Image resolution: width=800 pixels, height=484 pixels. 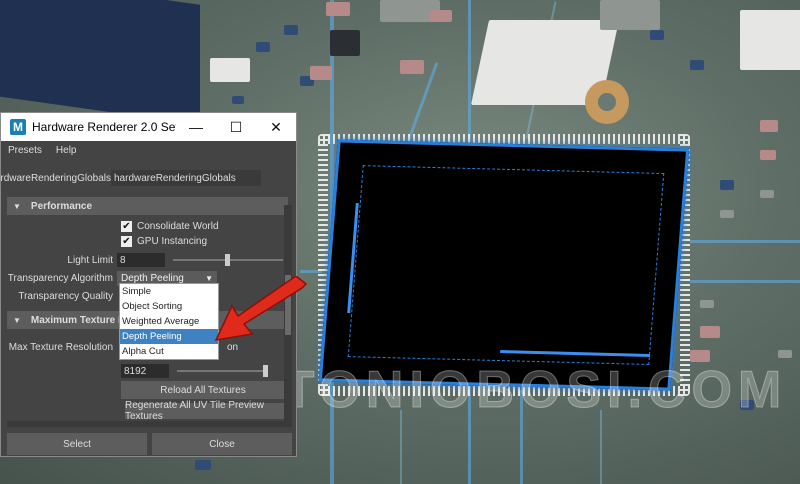 I want to click on option-alpha-cut: Alpha Cut, so click(x=169, y=351).